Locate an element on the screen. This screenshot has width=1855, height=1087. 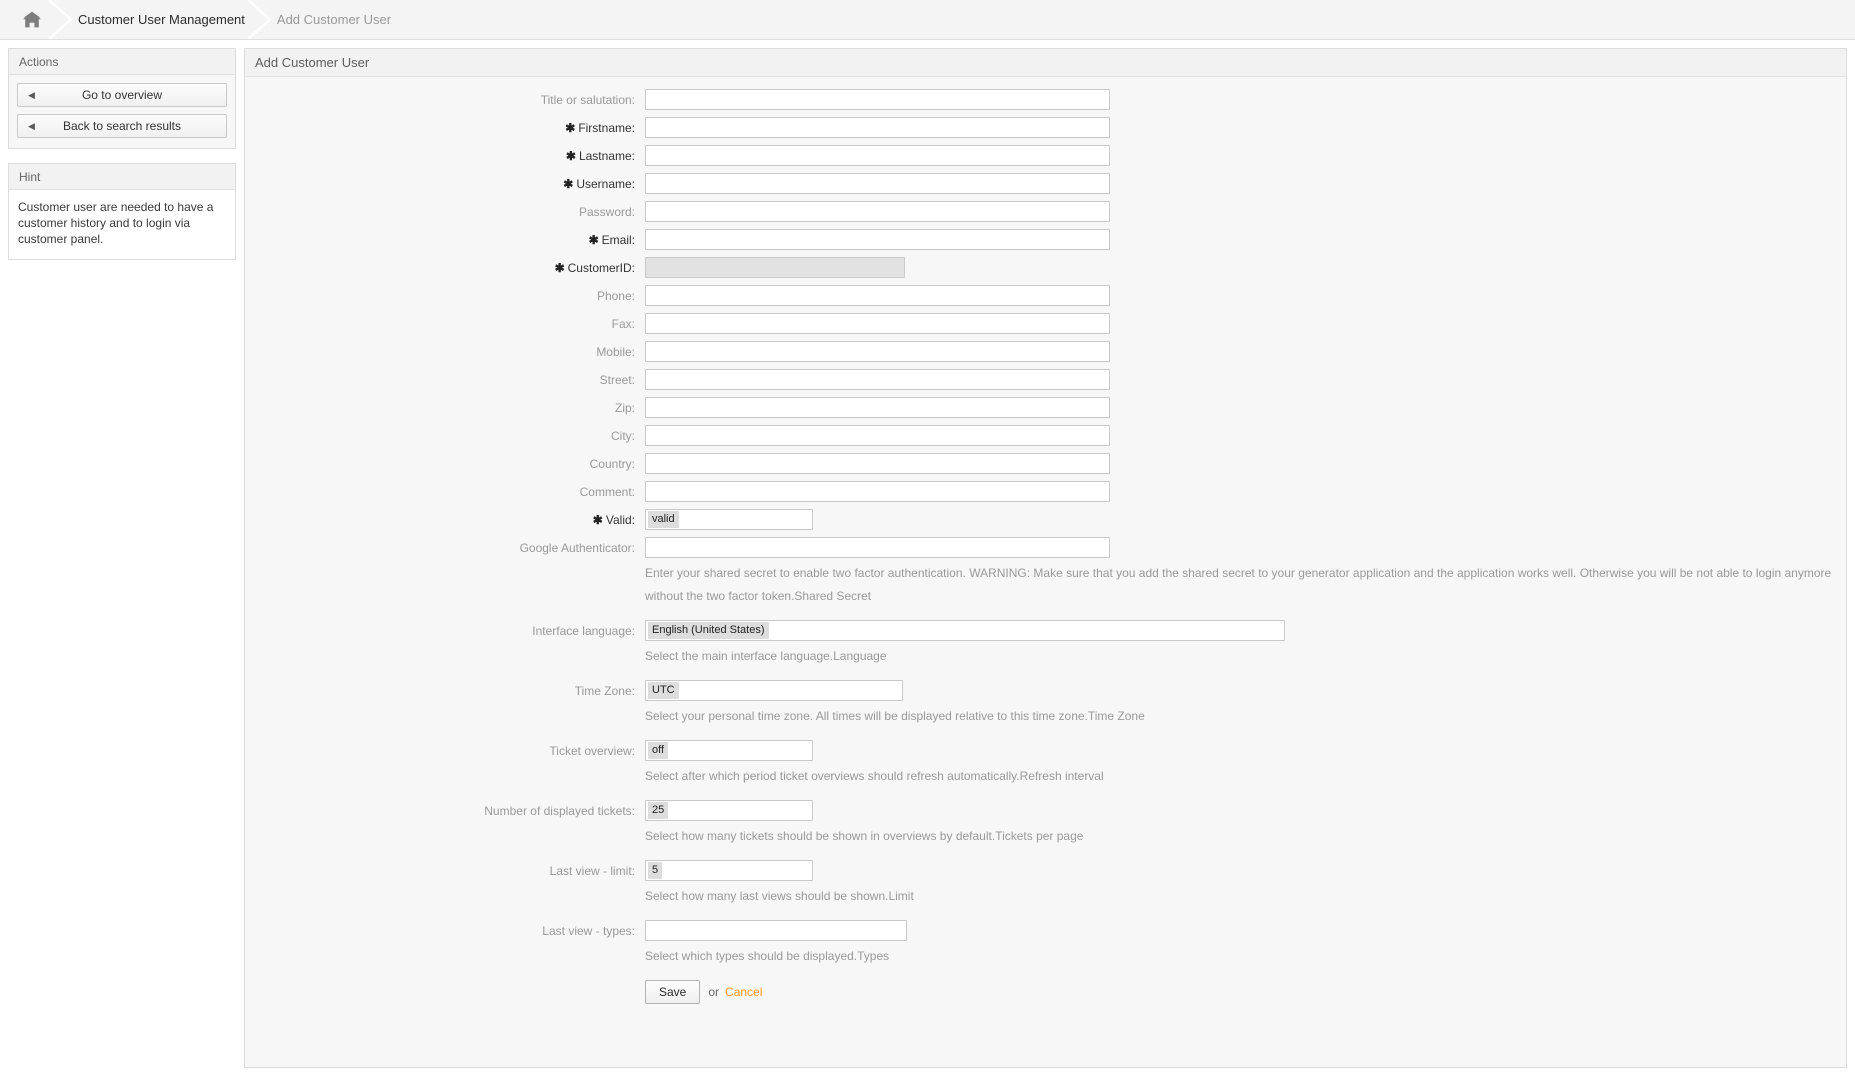
label-time-zone: Time Zone: is located at coordinates (604, 691).